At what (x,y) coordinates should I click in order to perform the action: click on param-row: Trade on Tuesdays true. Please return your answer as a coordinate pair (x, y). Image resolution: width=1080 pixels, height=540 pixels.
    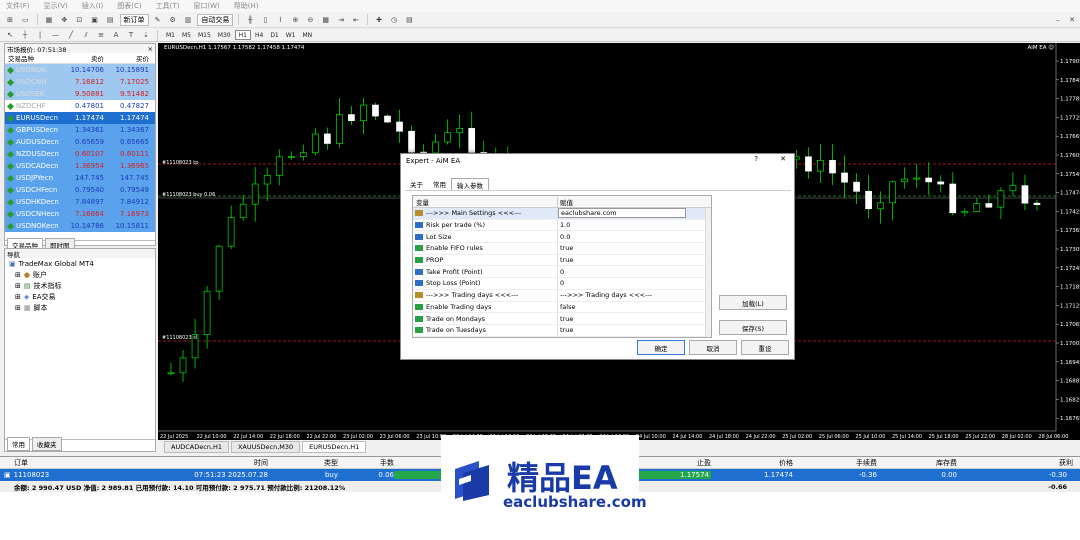
    Looking at the image, I should click on (562, 330).